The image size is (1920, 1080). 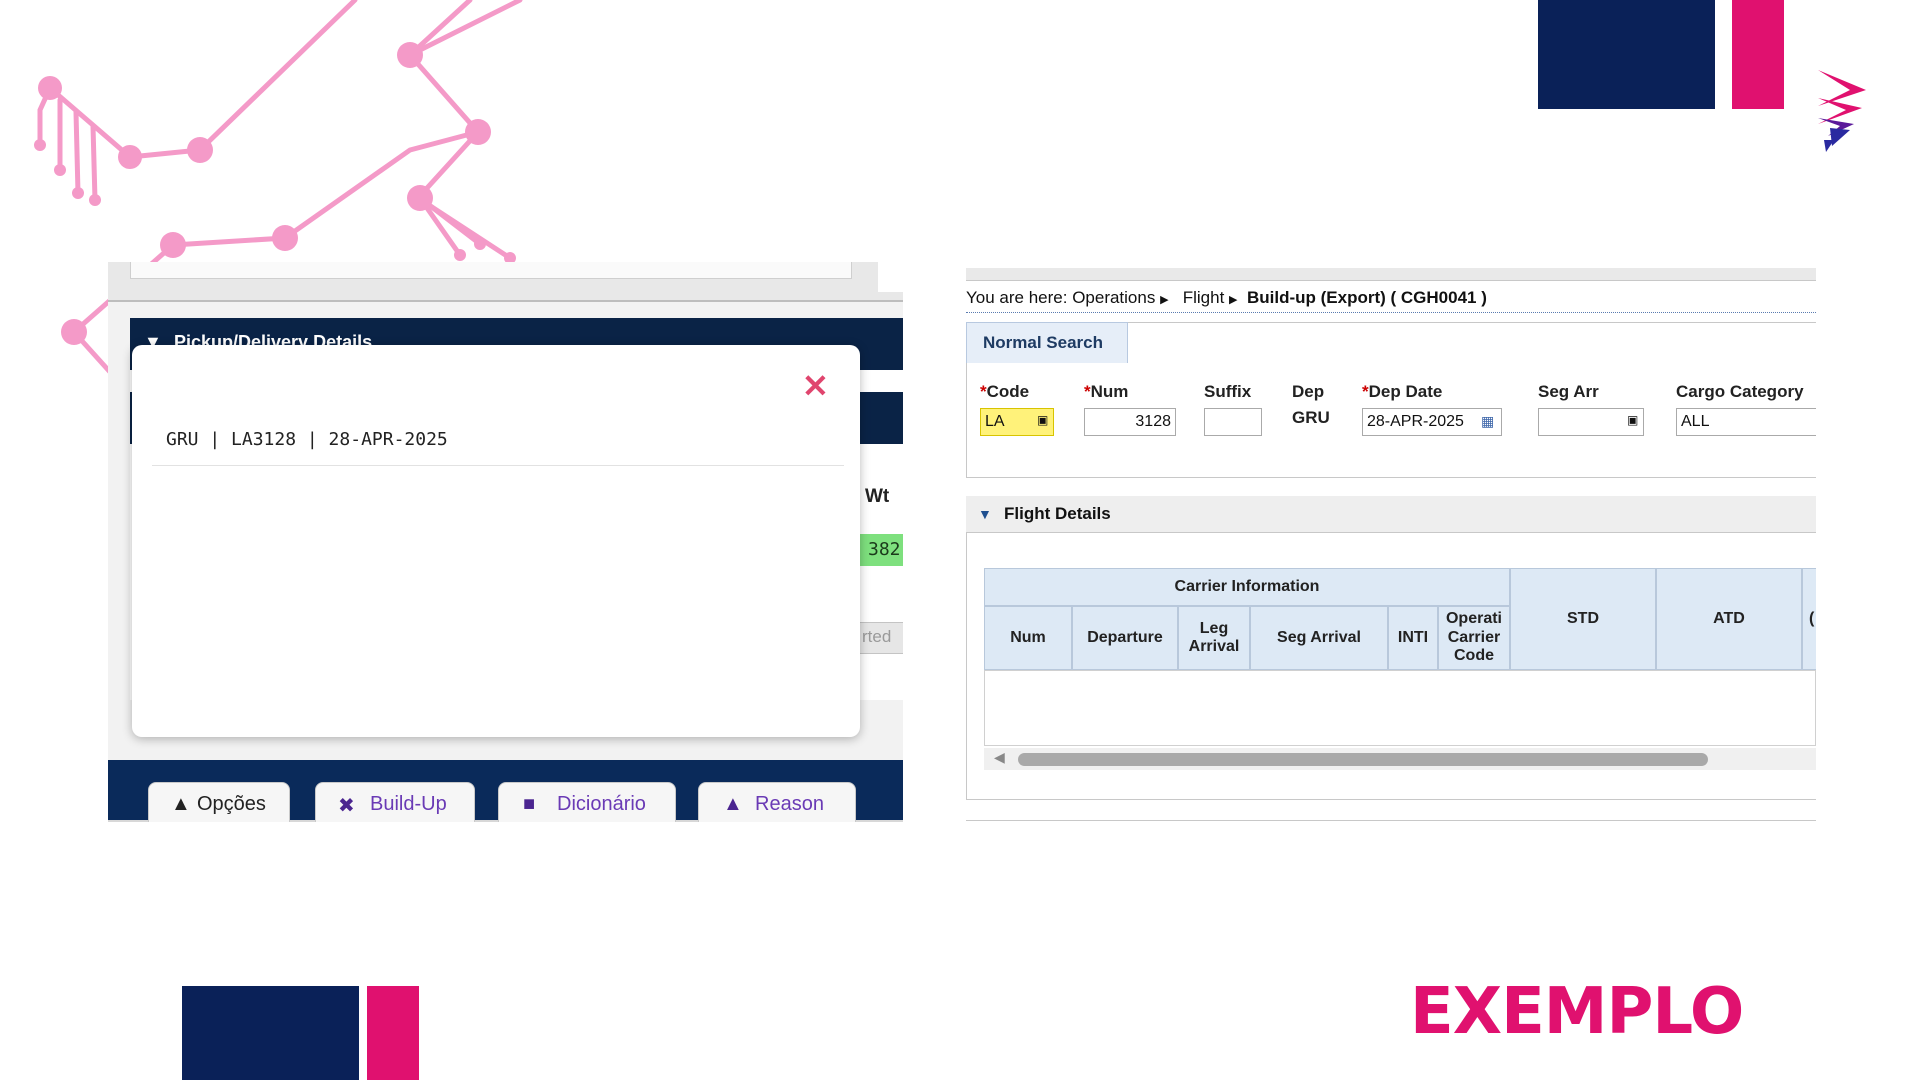 I want to click on navy-block-top, so click(x=1626, y=54).